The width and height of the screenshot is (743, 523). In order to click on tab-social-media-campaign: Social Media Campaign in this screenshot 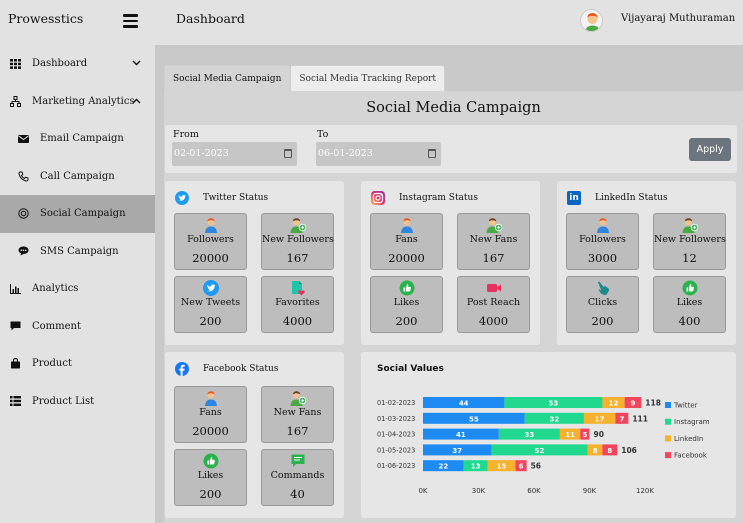, I will do `click(227, 78)`.